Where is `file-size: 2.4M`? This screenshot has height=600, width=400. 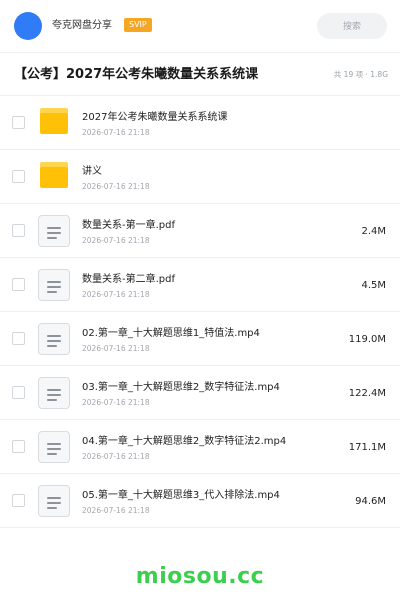 file-size: 2.4M is located at coordinates (373, 231).